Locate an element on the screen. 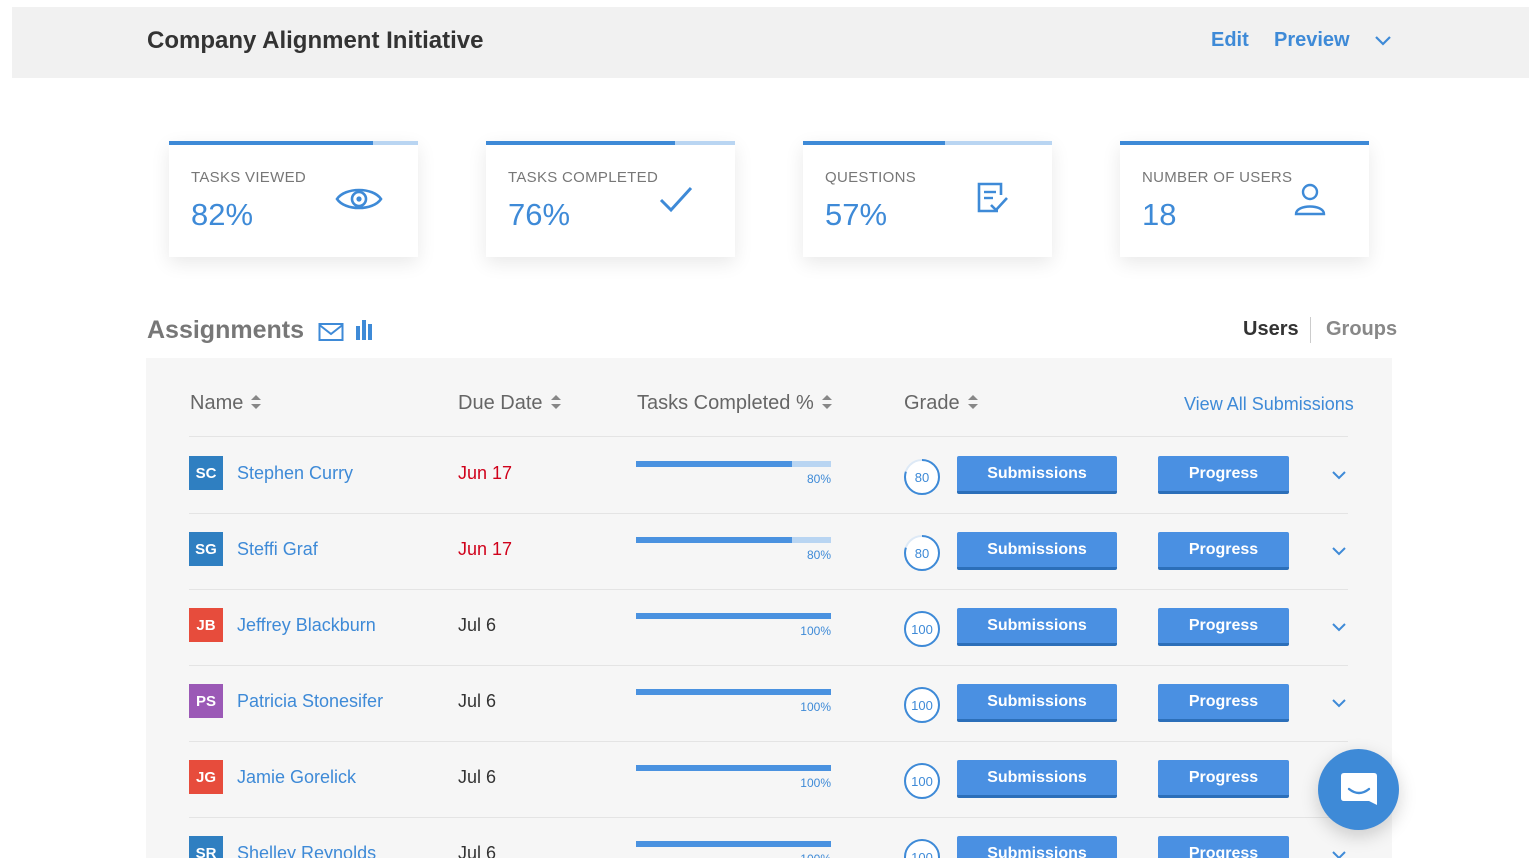  document-check-icon is located at coordinates (993, 199).